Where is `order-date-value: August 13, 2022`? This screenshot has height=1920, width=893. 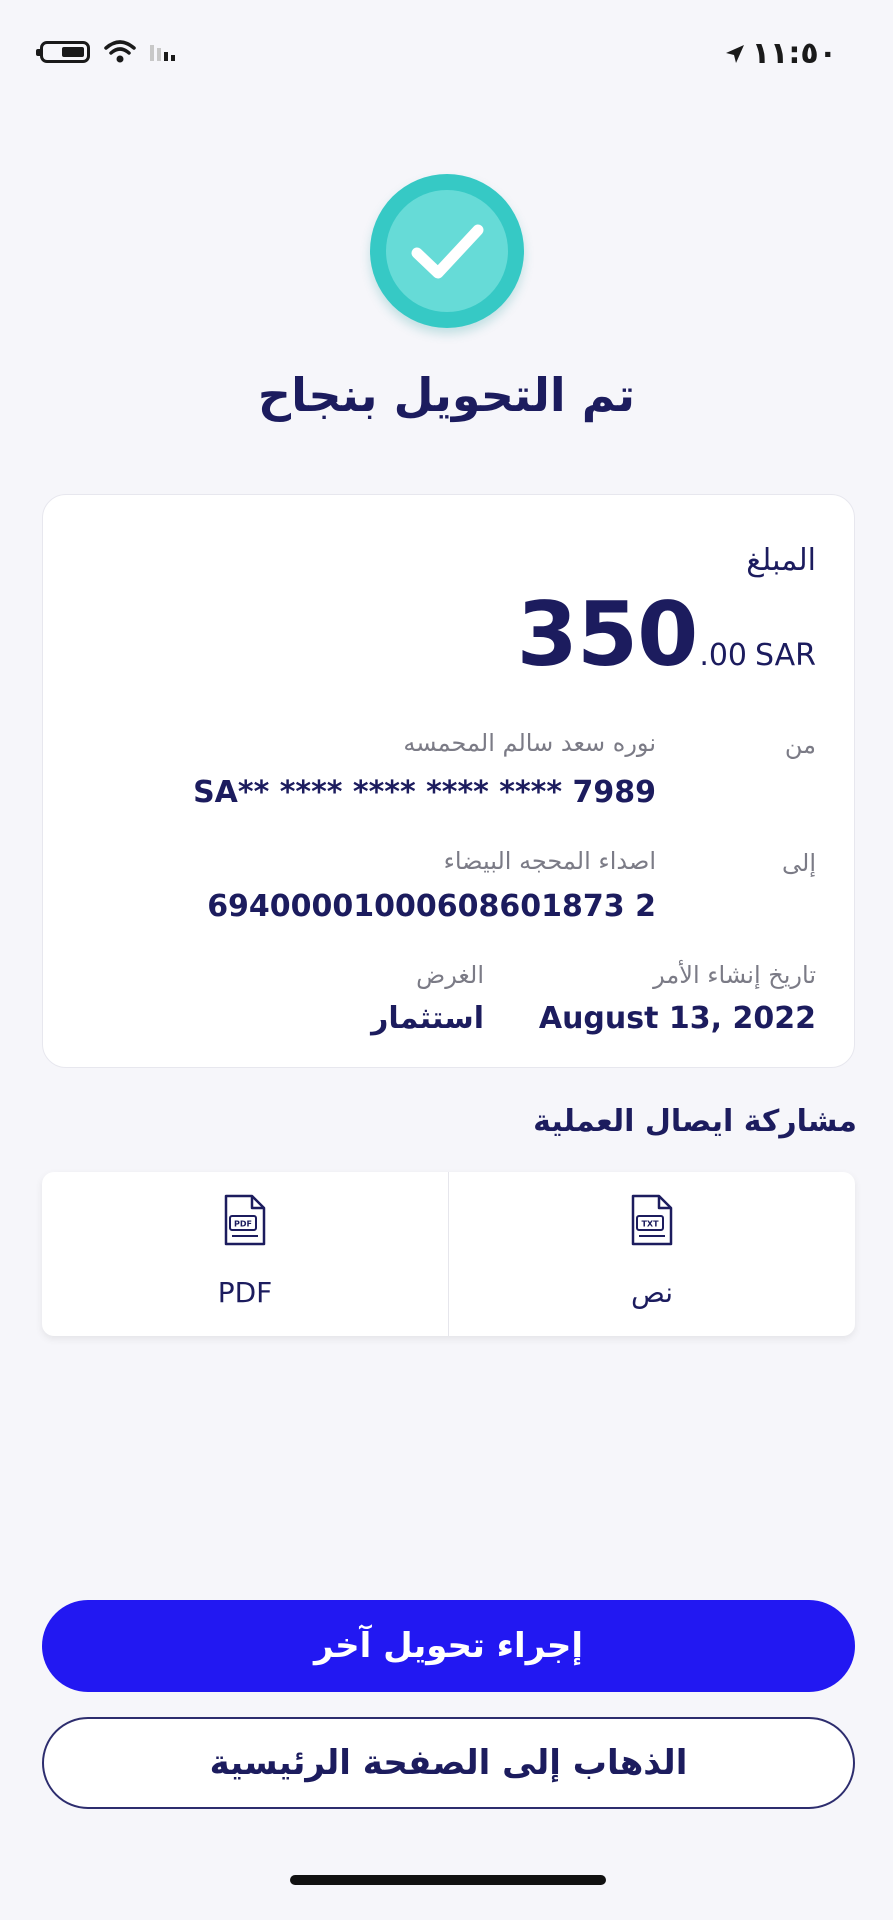
order-date-value: August 13, 2022 is located at coordinates (677, 1018).